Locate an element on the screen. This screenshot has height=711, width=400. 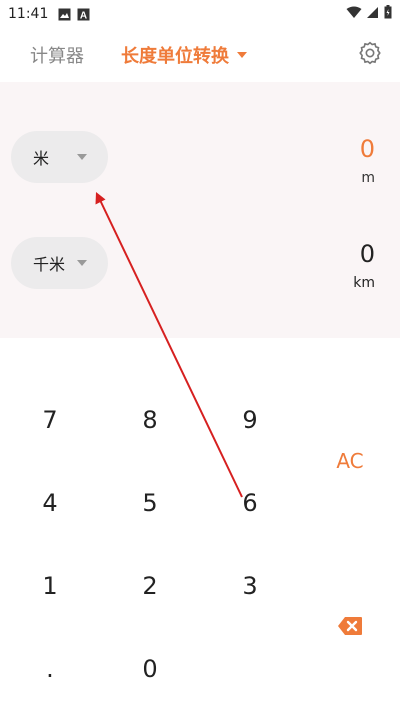
from-value-block: 0 m is located at coordinates (367, 161).